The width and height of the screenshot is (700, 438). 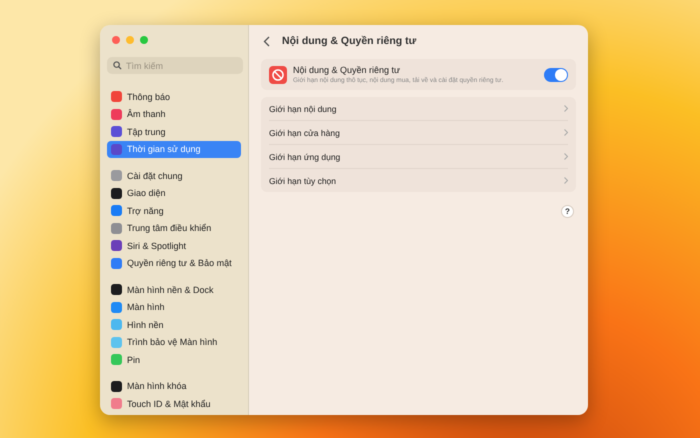 I want to click on page-title: Nội dung & Quyền riêng tư, so click(x=349, y=41).